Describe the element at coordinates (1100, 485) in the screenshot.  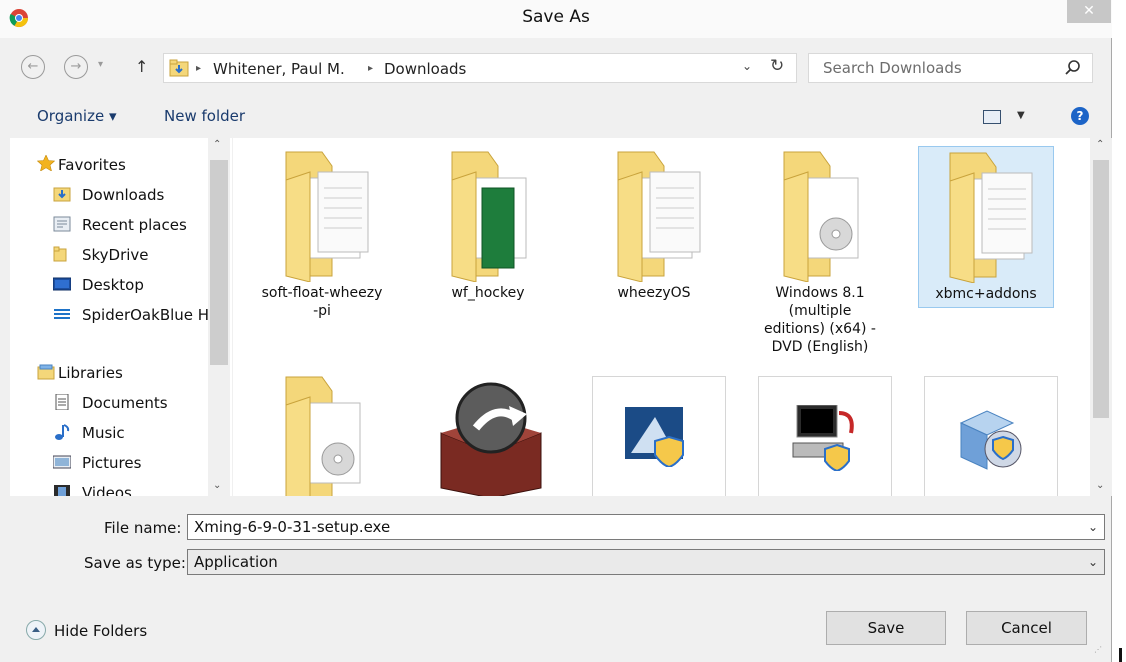
I see `scroll-down-arrow: ⌄` at that location.